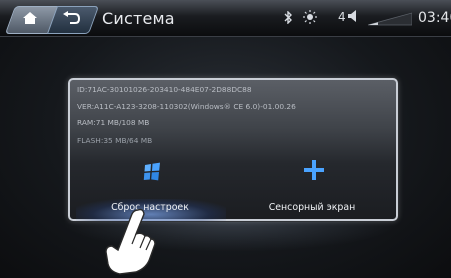 The image size is (451, 278). What do you see at coordinates (312, 207) in the screenshot?
I see `touchscreen-label: Сенсорный экран` at bounding box center [312, 207].